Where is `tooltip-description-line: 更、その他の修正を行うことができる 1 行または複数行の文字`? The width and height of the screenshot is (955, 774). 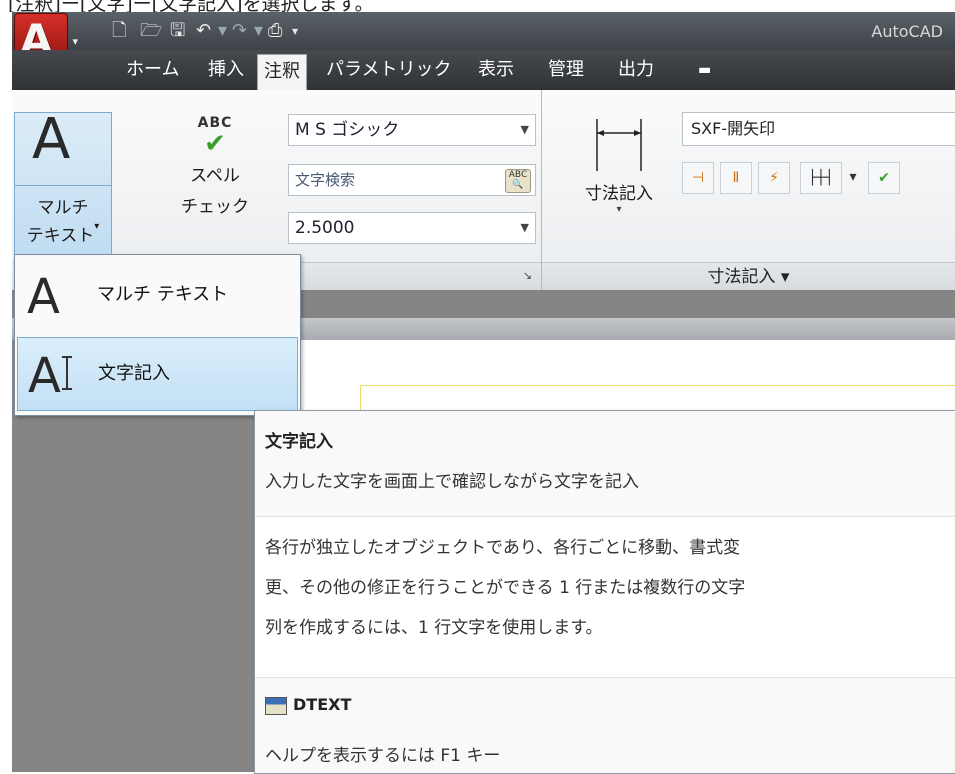 tooltip-description-line: 更、その他の修正を行うことができる 1 行または複数行の文字 is located at coordinates (505, 588).